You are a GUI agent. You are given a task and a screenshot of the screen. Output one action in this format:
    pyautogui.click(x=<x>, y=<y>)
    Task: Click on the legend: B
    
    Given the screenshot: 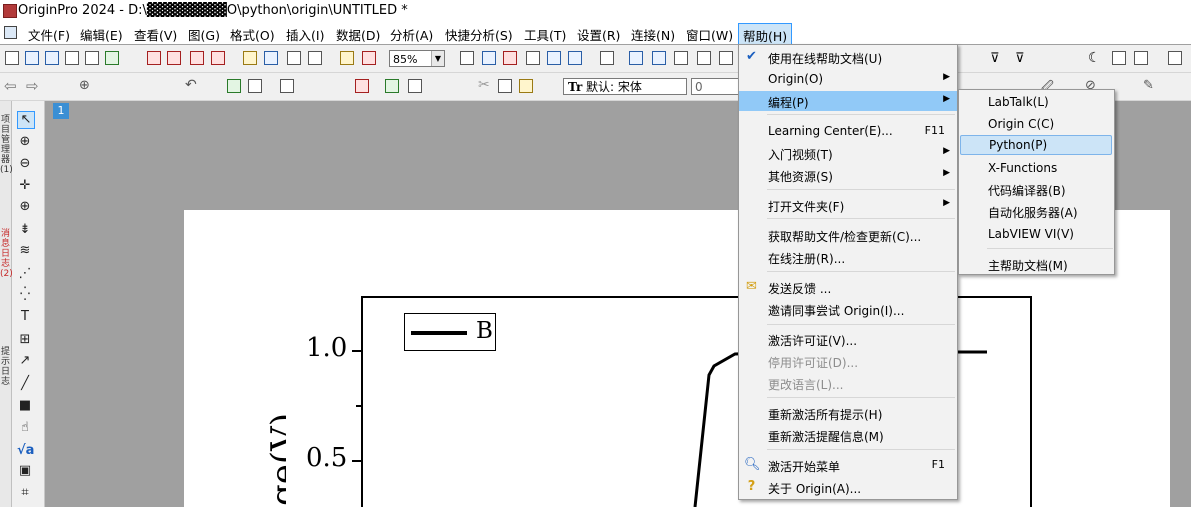 What is the action you would take?
    pyautogui.click(x=450, y=332)
    